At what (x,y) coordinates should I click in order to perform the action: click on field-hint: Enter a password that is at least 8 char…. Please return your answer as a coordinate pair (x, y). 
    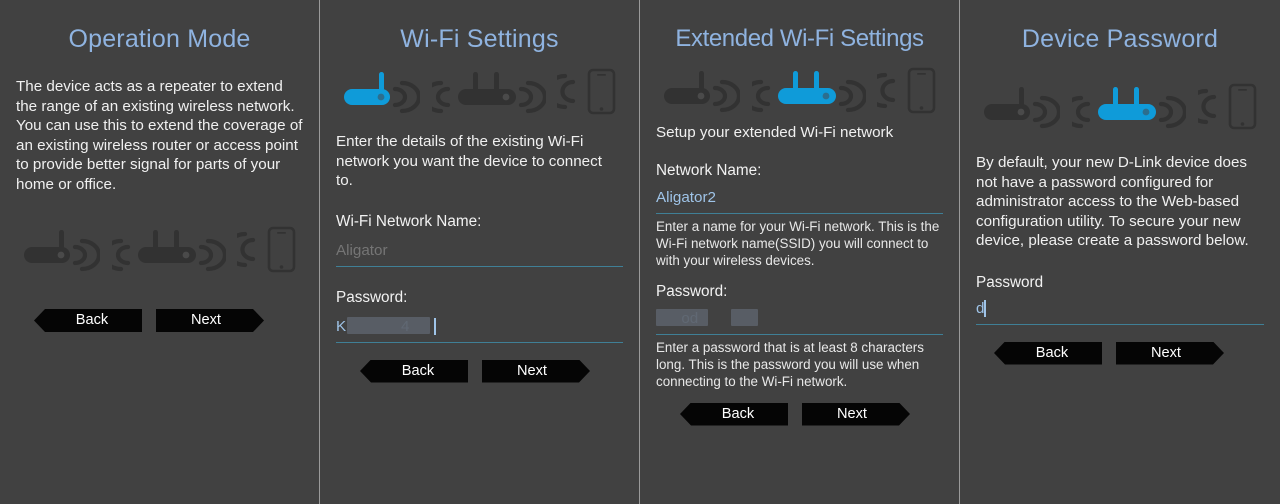
    Looking at the image, I should click on (790, 364).